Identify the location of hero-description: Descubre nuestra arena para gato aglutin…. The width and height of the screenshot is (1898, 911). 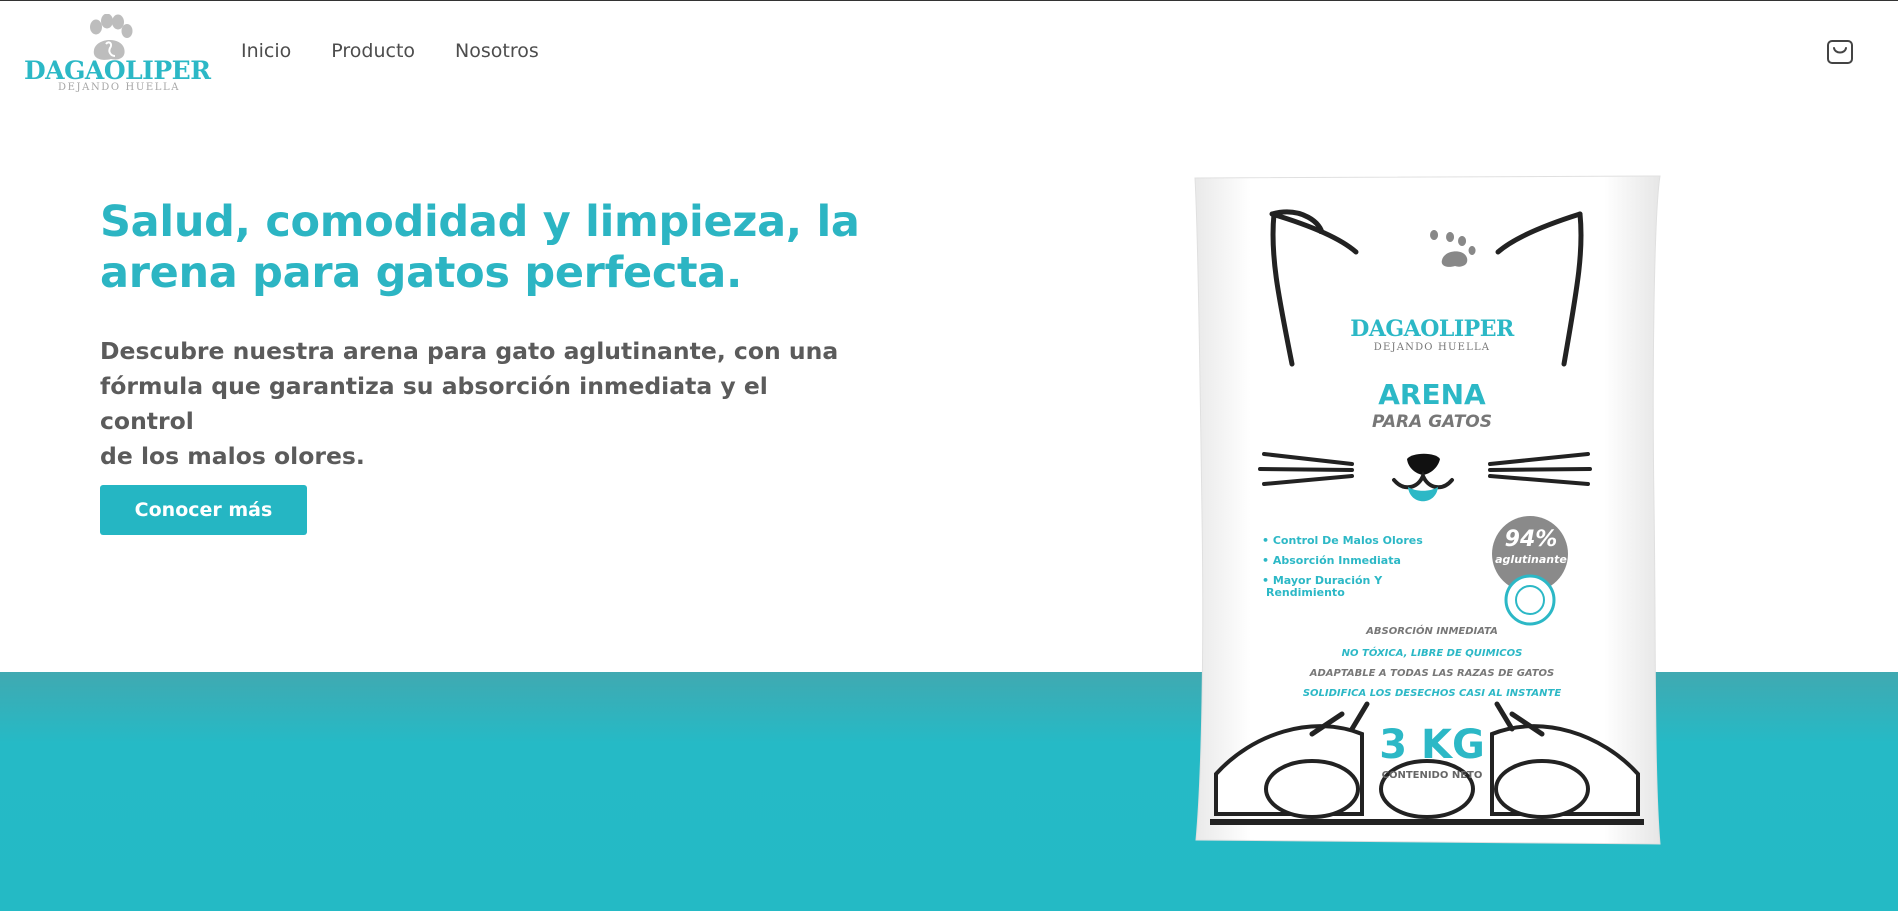
(480, 404).